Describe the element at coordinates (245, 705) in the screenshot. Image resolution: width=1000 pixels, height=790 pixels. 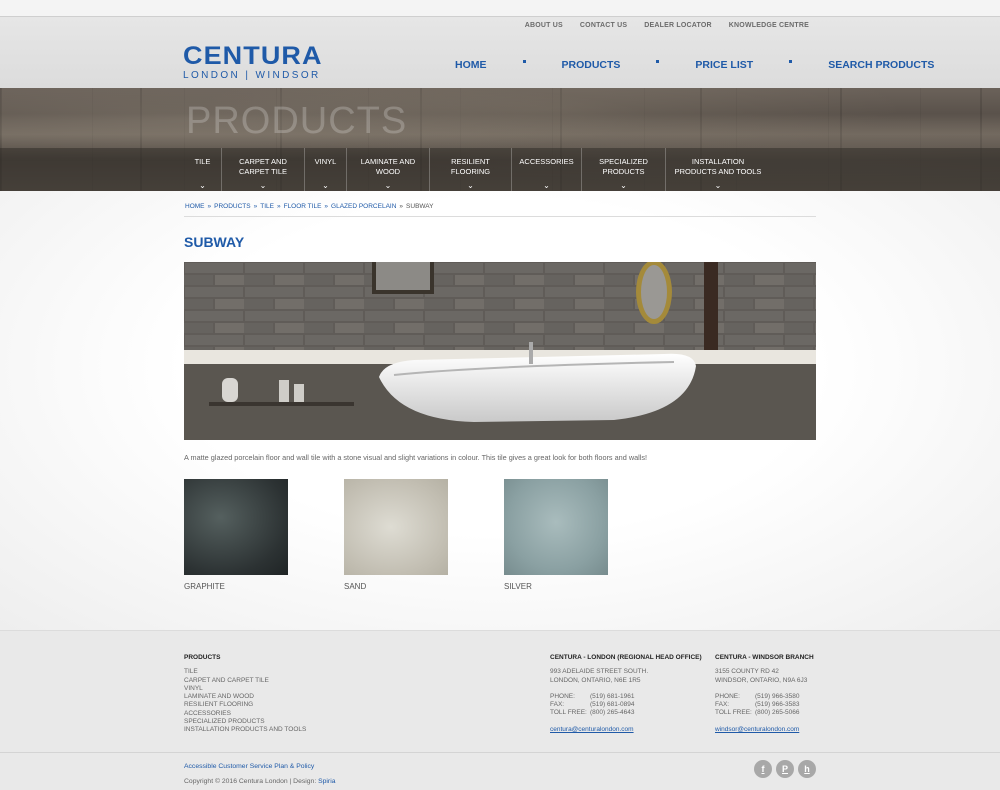
I see `footer-link: RESILIENT FLOORING` at that location.